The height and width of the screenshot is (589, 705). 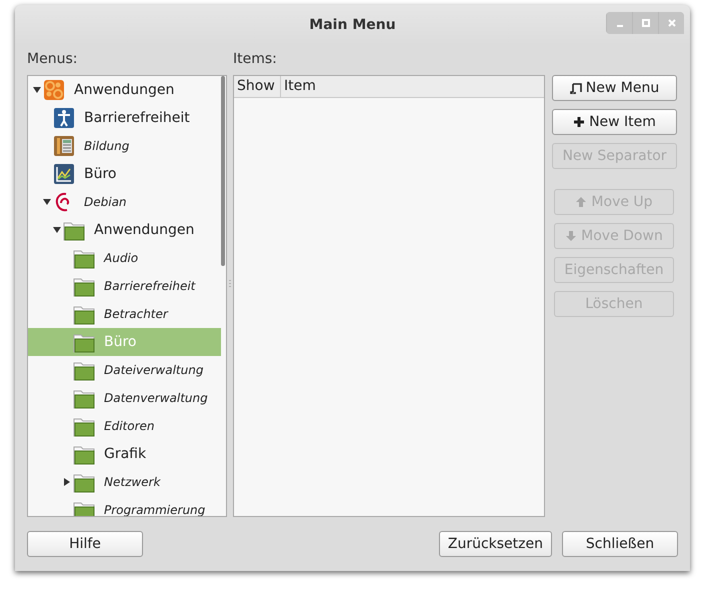 What do you see at coordinates (412, 86) in the screenshot?
I see `column-header: Item` at bounding box center [412, 86].